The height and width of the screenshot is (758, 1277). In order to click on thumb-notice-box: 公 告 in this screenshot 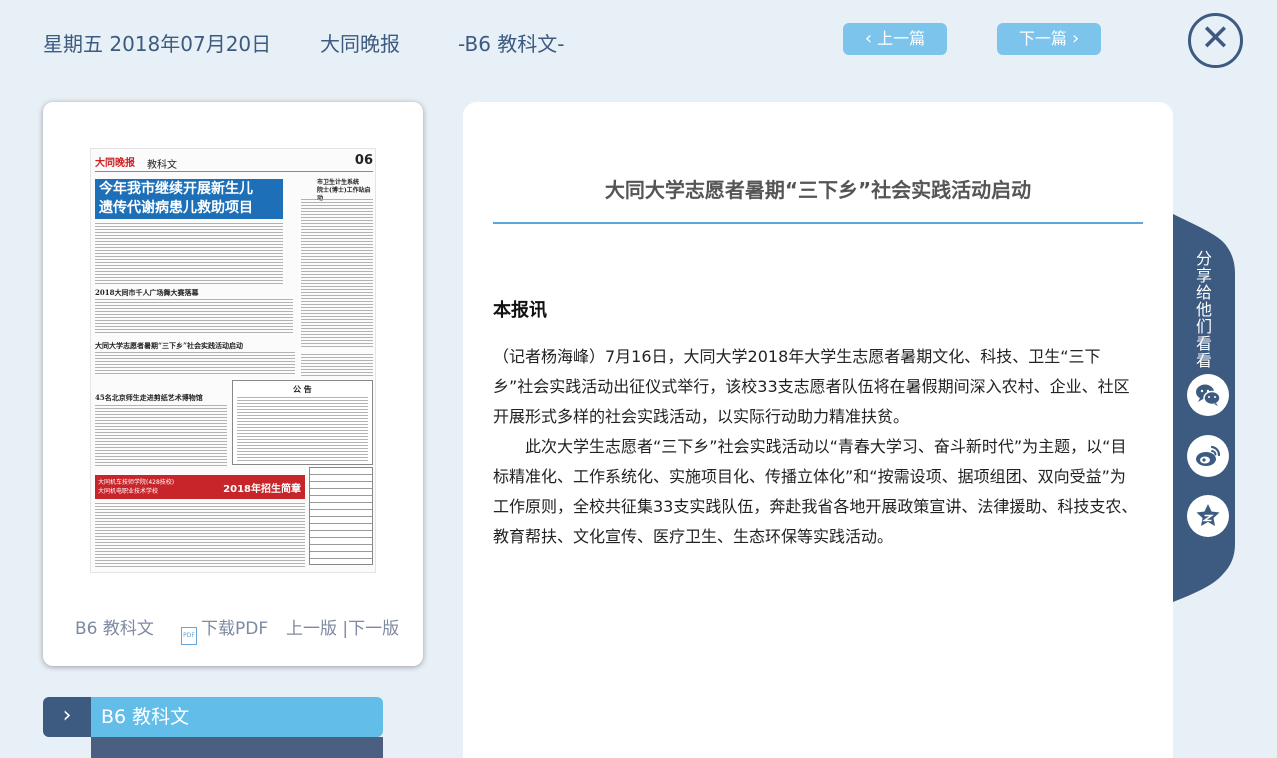, I will do `click(302, 422)`.